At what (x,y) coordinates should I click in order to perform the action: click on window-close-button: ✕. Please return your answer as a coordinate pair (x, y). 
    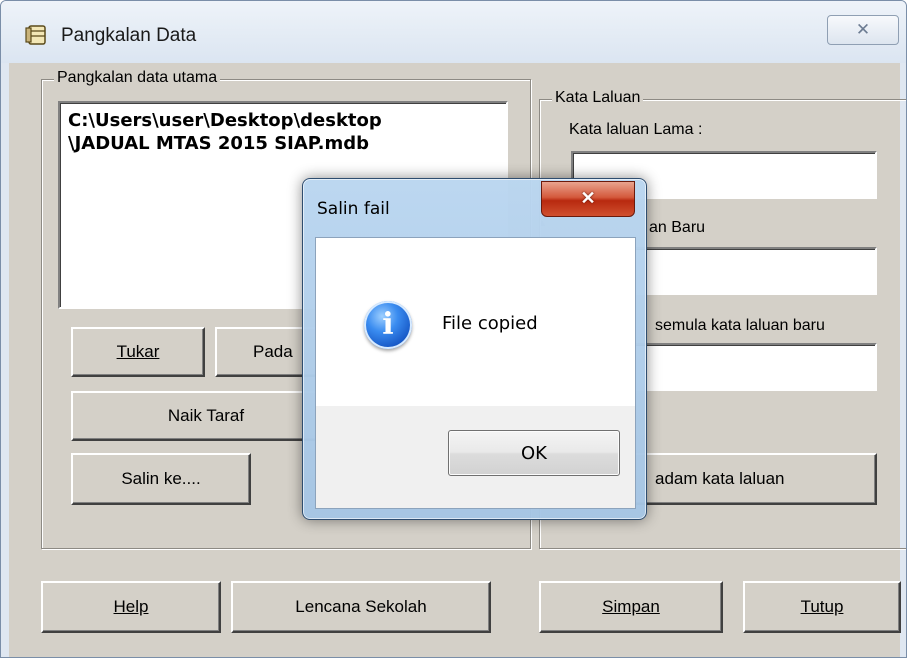
    Looking at the image, I should click on (863, 30).